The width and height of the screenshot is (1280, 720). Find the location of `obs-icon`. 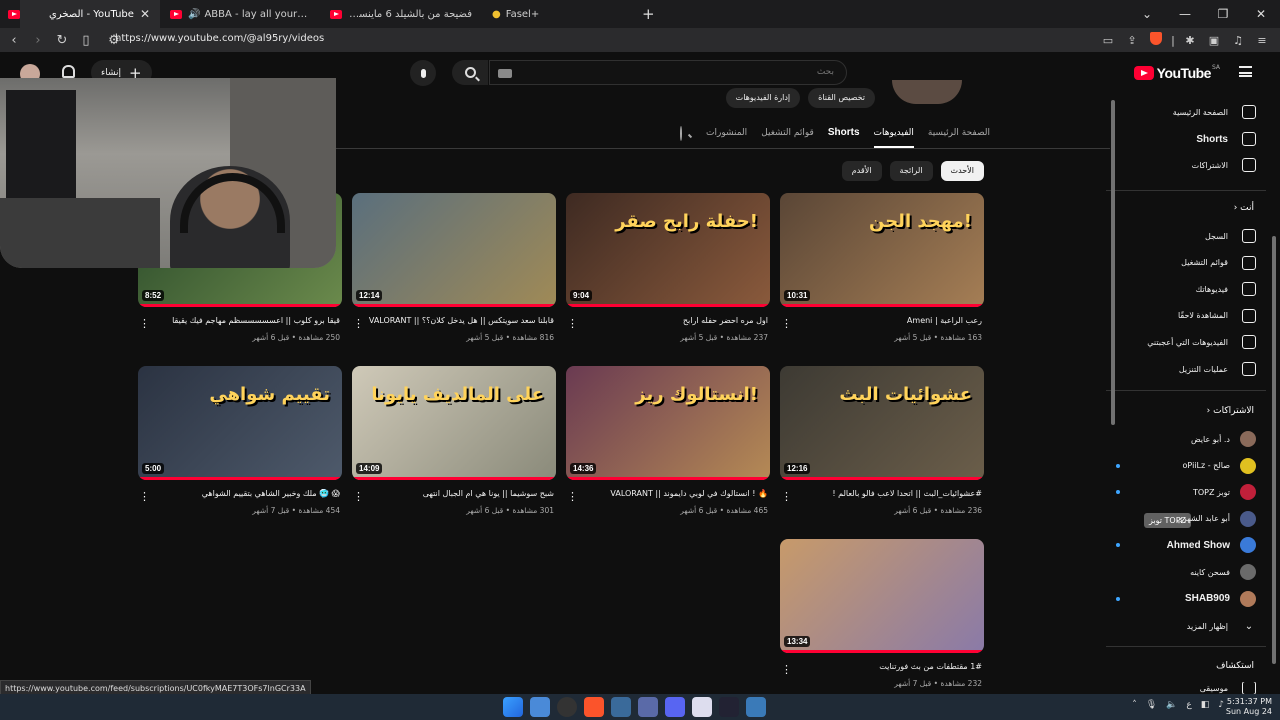

obs-icon is located at coordinates (567, 707).